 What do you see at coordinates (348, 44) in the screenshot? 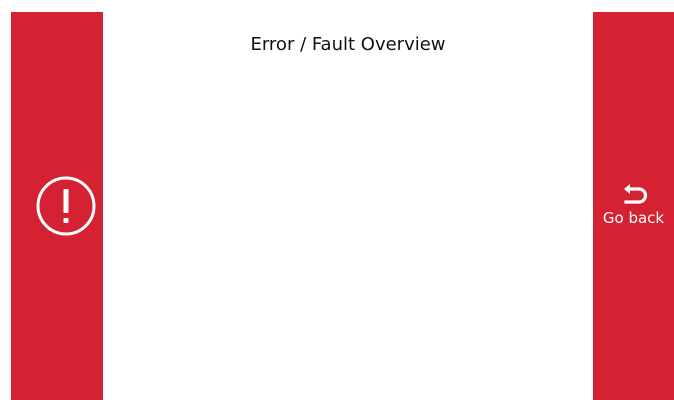
I see `page-title: Error / Fault Overview` at bounding box center [348, 44].